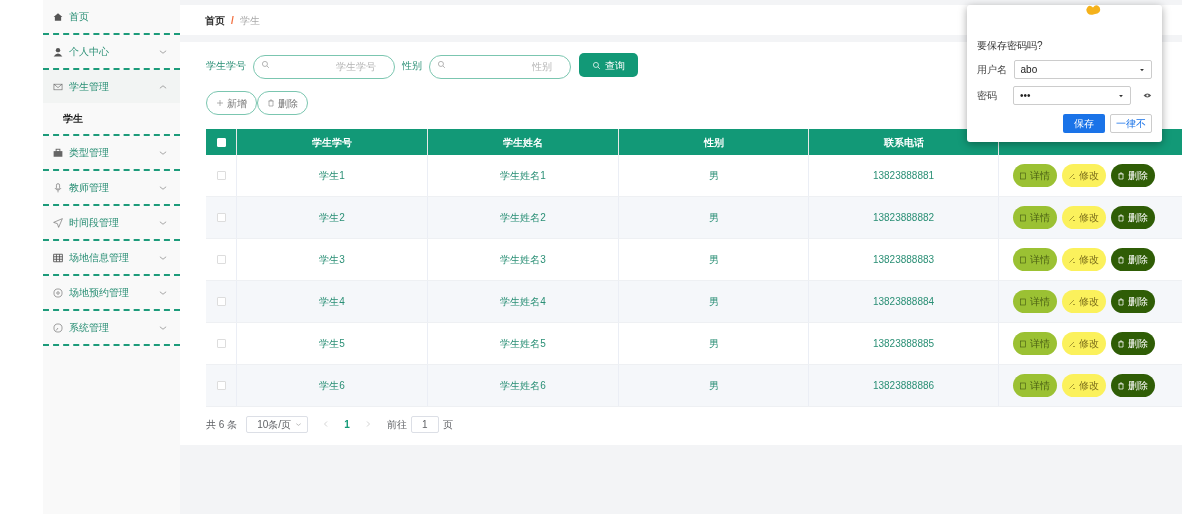 This screenshot has width=1182, height=517. What do you see at coordinates (324, 66) in the screenshot?
I see `search-field: 学生学号` at bounding box center [324, 66].